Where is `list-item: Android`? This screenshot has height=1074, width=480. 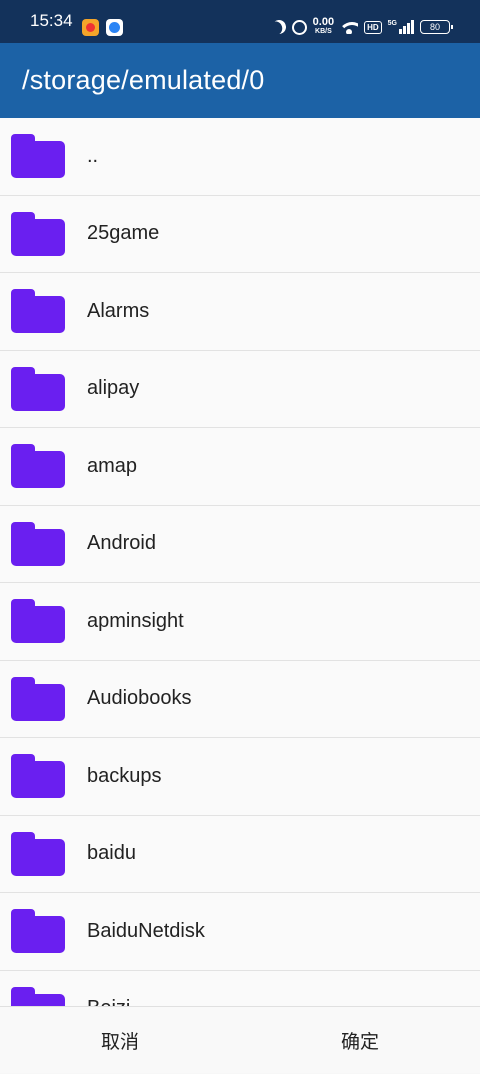
list-item: Android is located at coordinates (240, 544).